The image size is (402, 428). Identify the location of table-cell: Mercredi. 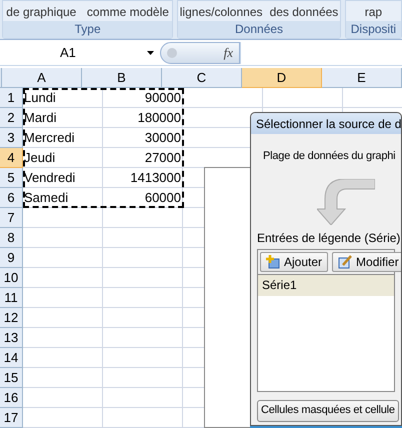
(63, 138).